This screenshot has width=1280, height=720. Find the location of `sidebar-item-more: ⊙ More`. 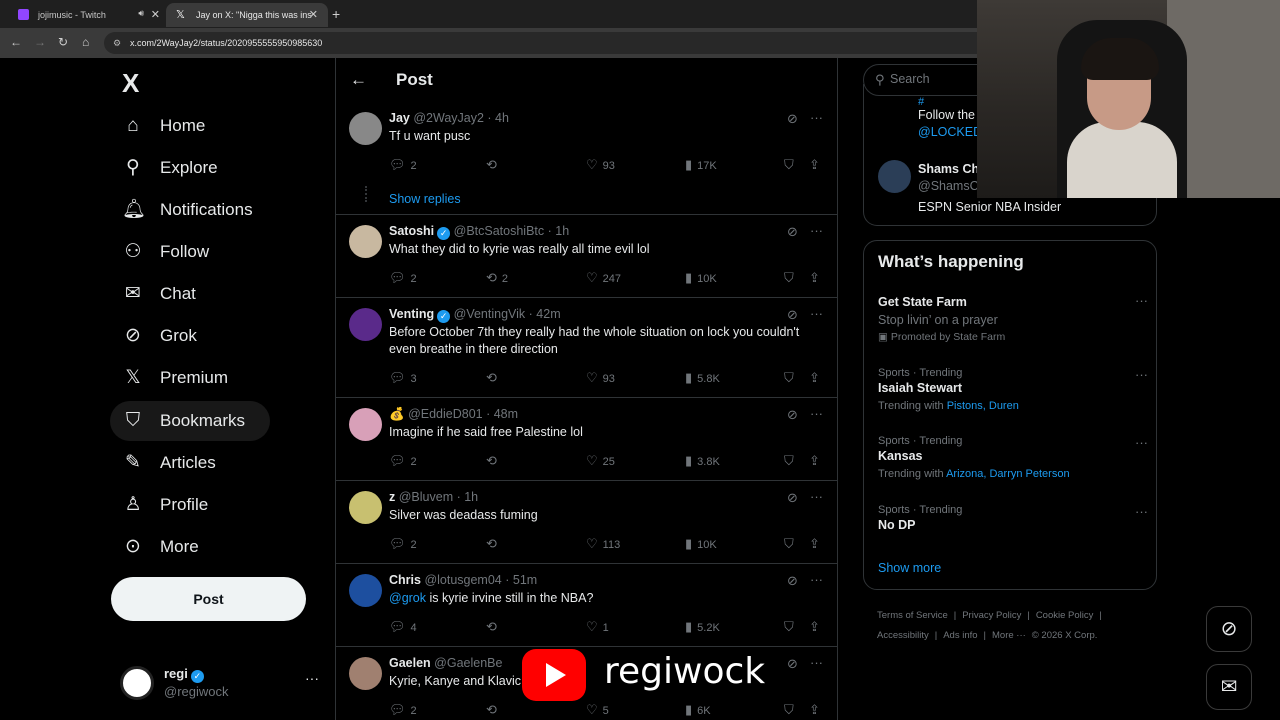

sidebar-item-more: ⊙ More is located at coordinates (210, 547).